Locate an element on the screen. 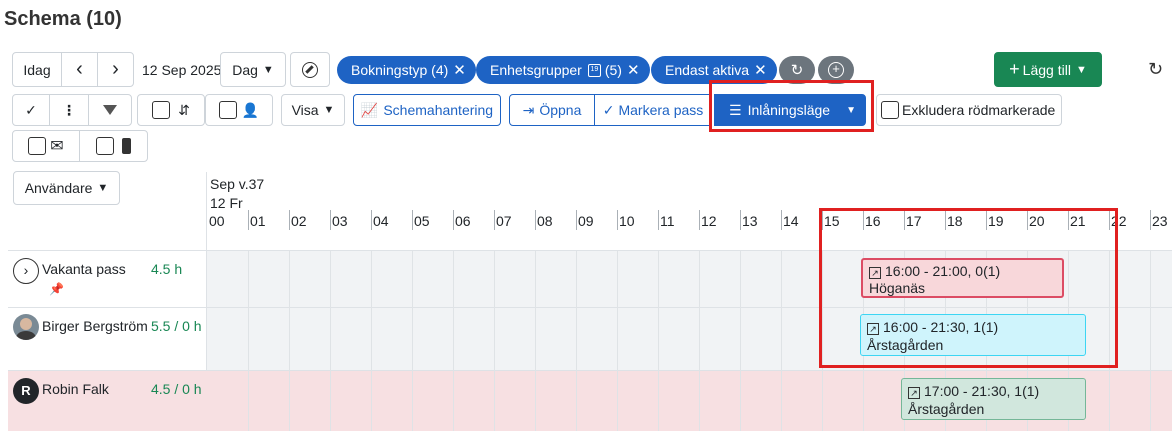  hour-label: 10 is located at coordinates (627, 221).